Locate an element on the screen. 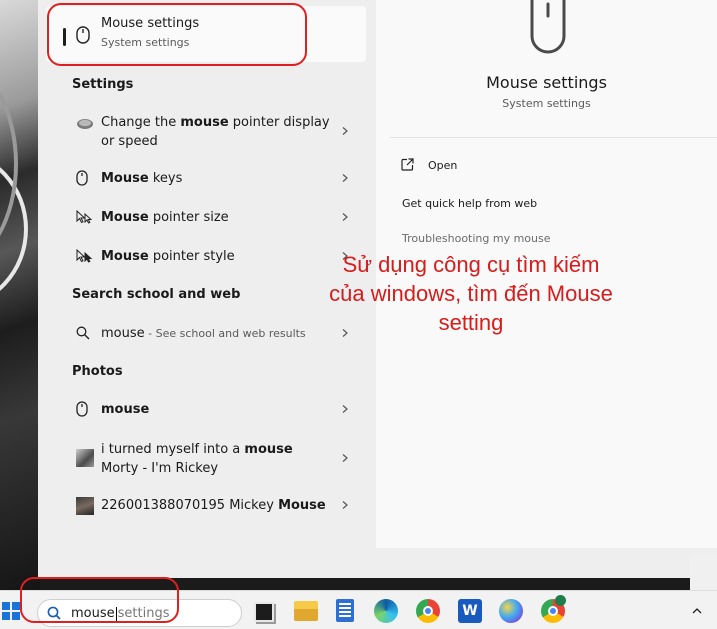  detail-title: Mouse settings is located at coordinates (546, 82).